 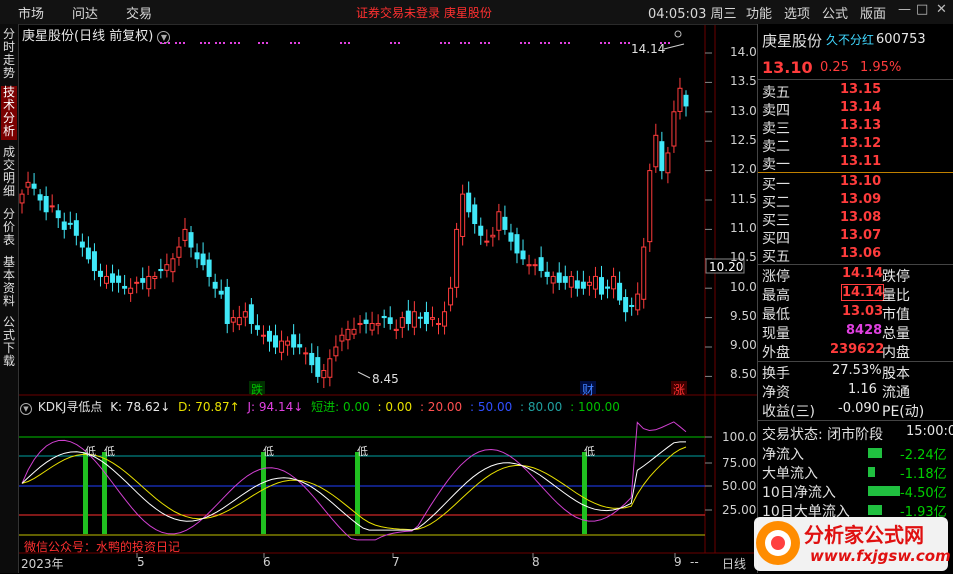 I want to click on indicator-k: K: 78.62↓, so click(x=140, y=407).